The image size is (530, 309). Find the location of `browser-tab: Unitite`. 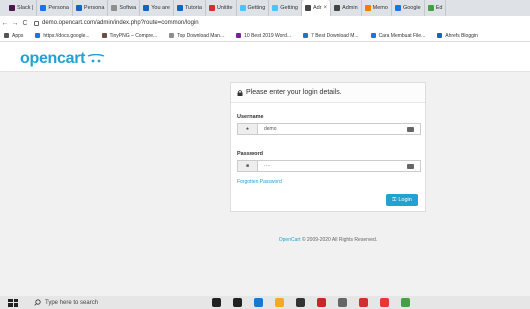

browser-tab: Unitite is located at coordinates (221, 8).